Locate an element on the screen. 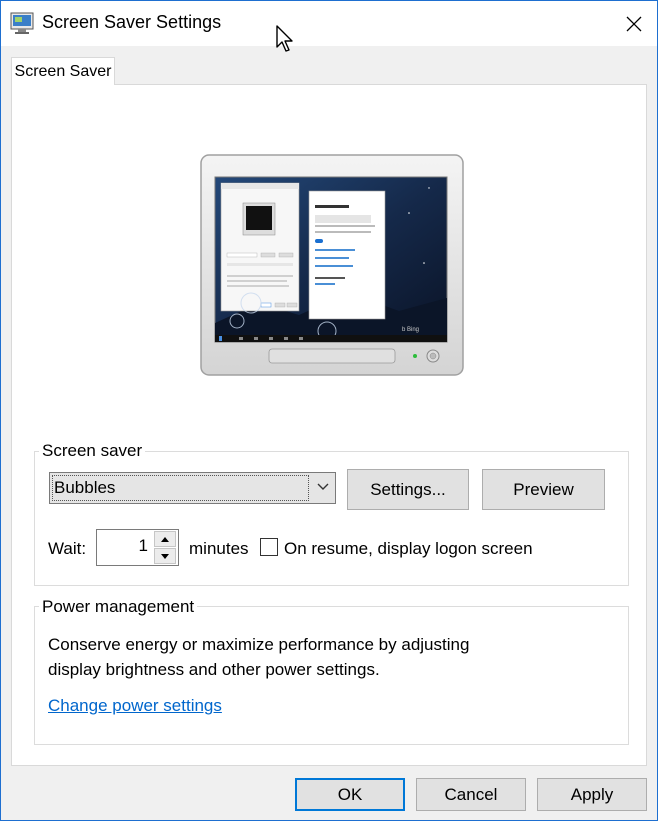 The image size is (658, 821). title-bar: Screen Saver Settings is located at coordinates (329, 23).